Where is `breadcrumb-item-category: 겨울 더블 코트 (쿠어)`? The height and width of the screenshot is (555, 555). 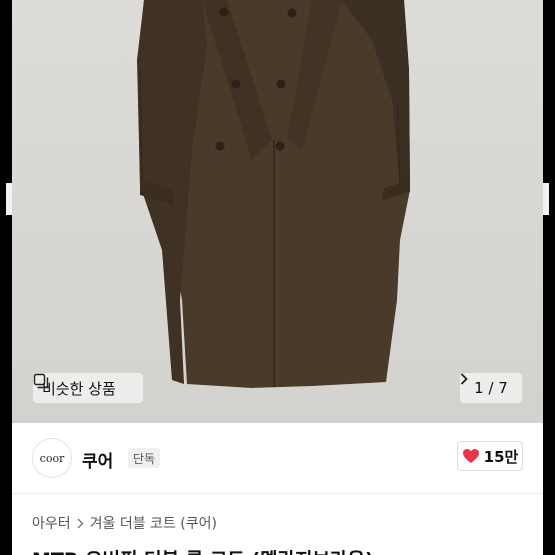
breadcrumb-item-category: 겨울 더블 코트 (쿠어) is located at coordinates (153, 523).